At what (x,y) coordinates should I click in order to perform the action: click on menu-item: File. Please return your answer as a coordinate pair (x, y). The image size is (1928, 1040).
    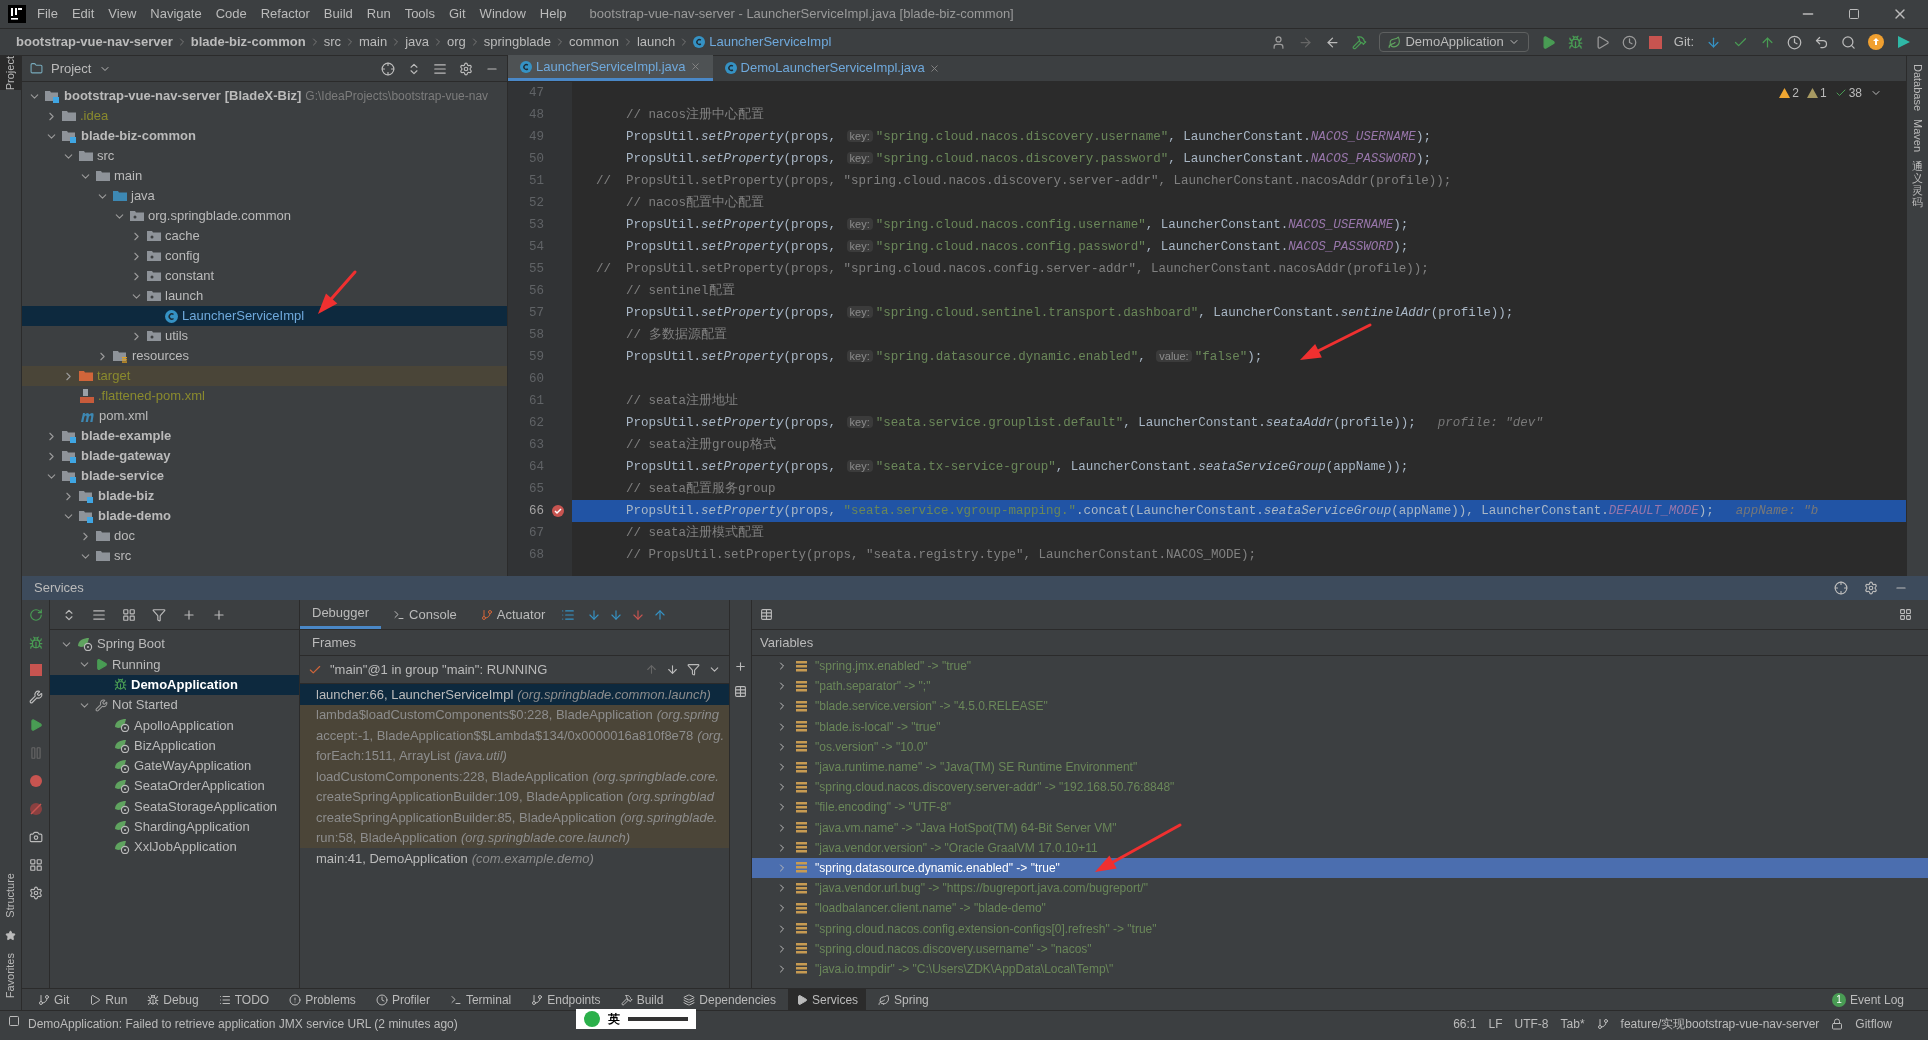
    Looking at the image, I should click on (47, 14).